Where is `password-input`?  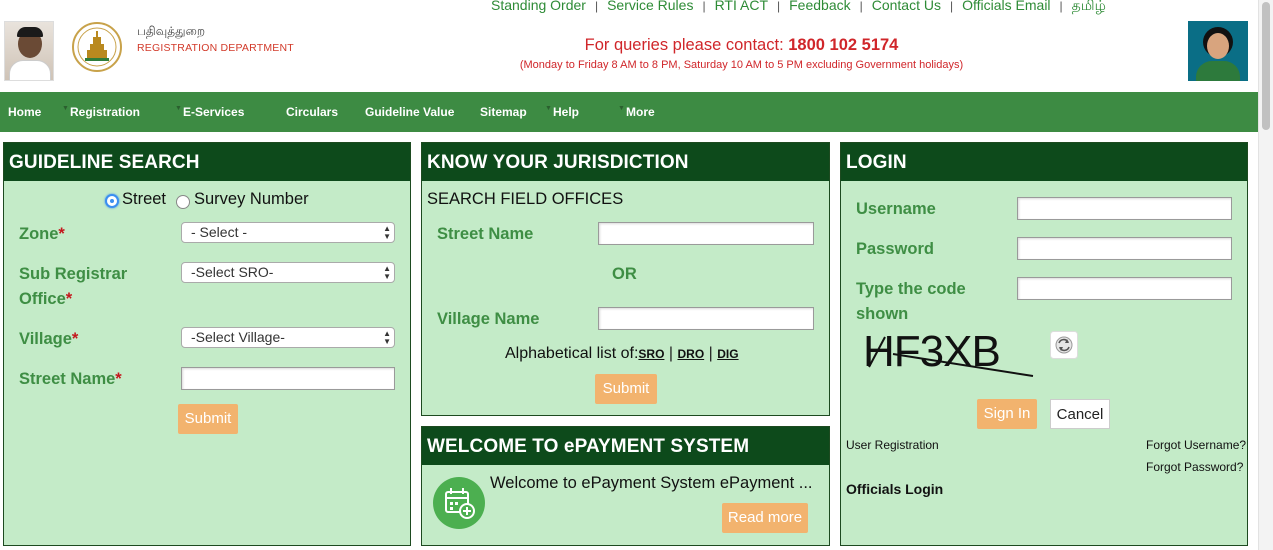 password-input is located at coordinates (1124, 248).